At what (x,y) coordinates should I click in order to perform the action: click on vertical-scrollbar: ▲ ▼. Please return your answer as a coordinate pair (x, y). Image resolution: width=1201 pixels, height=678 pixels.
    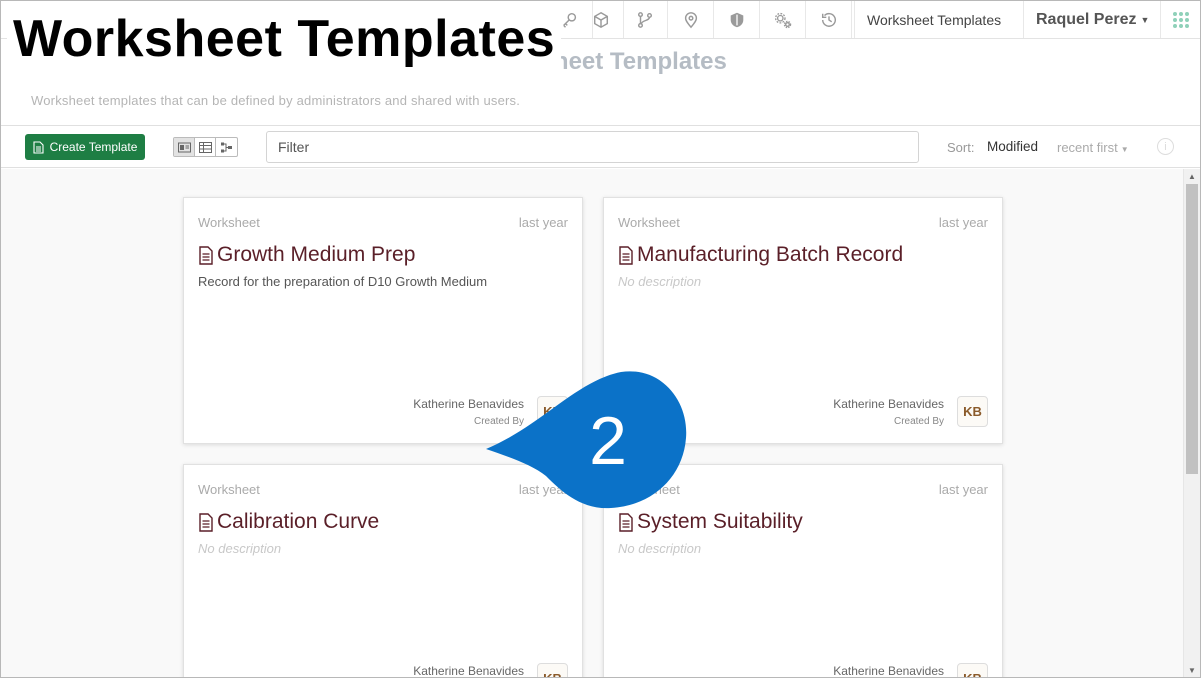
    Looking at the image, I should click on (1191, 423).